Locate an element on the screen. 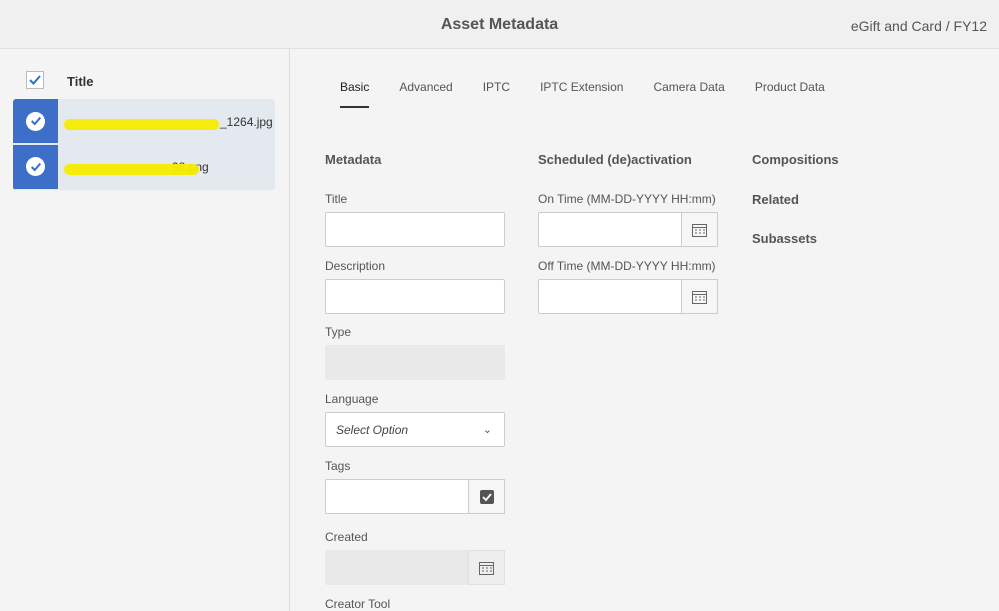  tab-advanced: Advanced is located at coordinates (425, 94).